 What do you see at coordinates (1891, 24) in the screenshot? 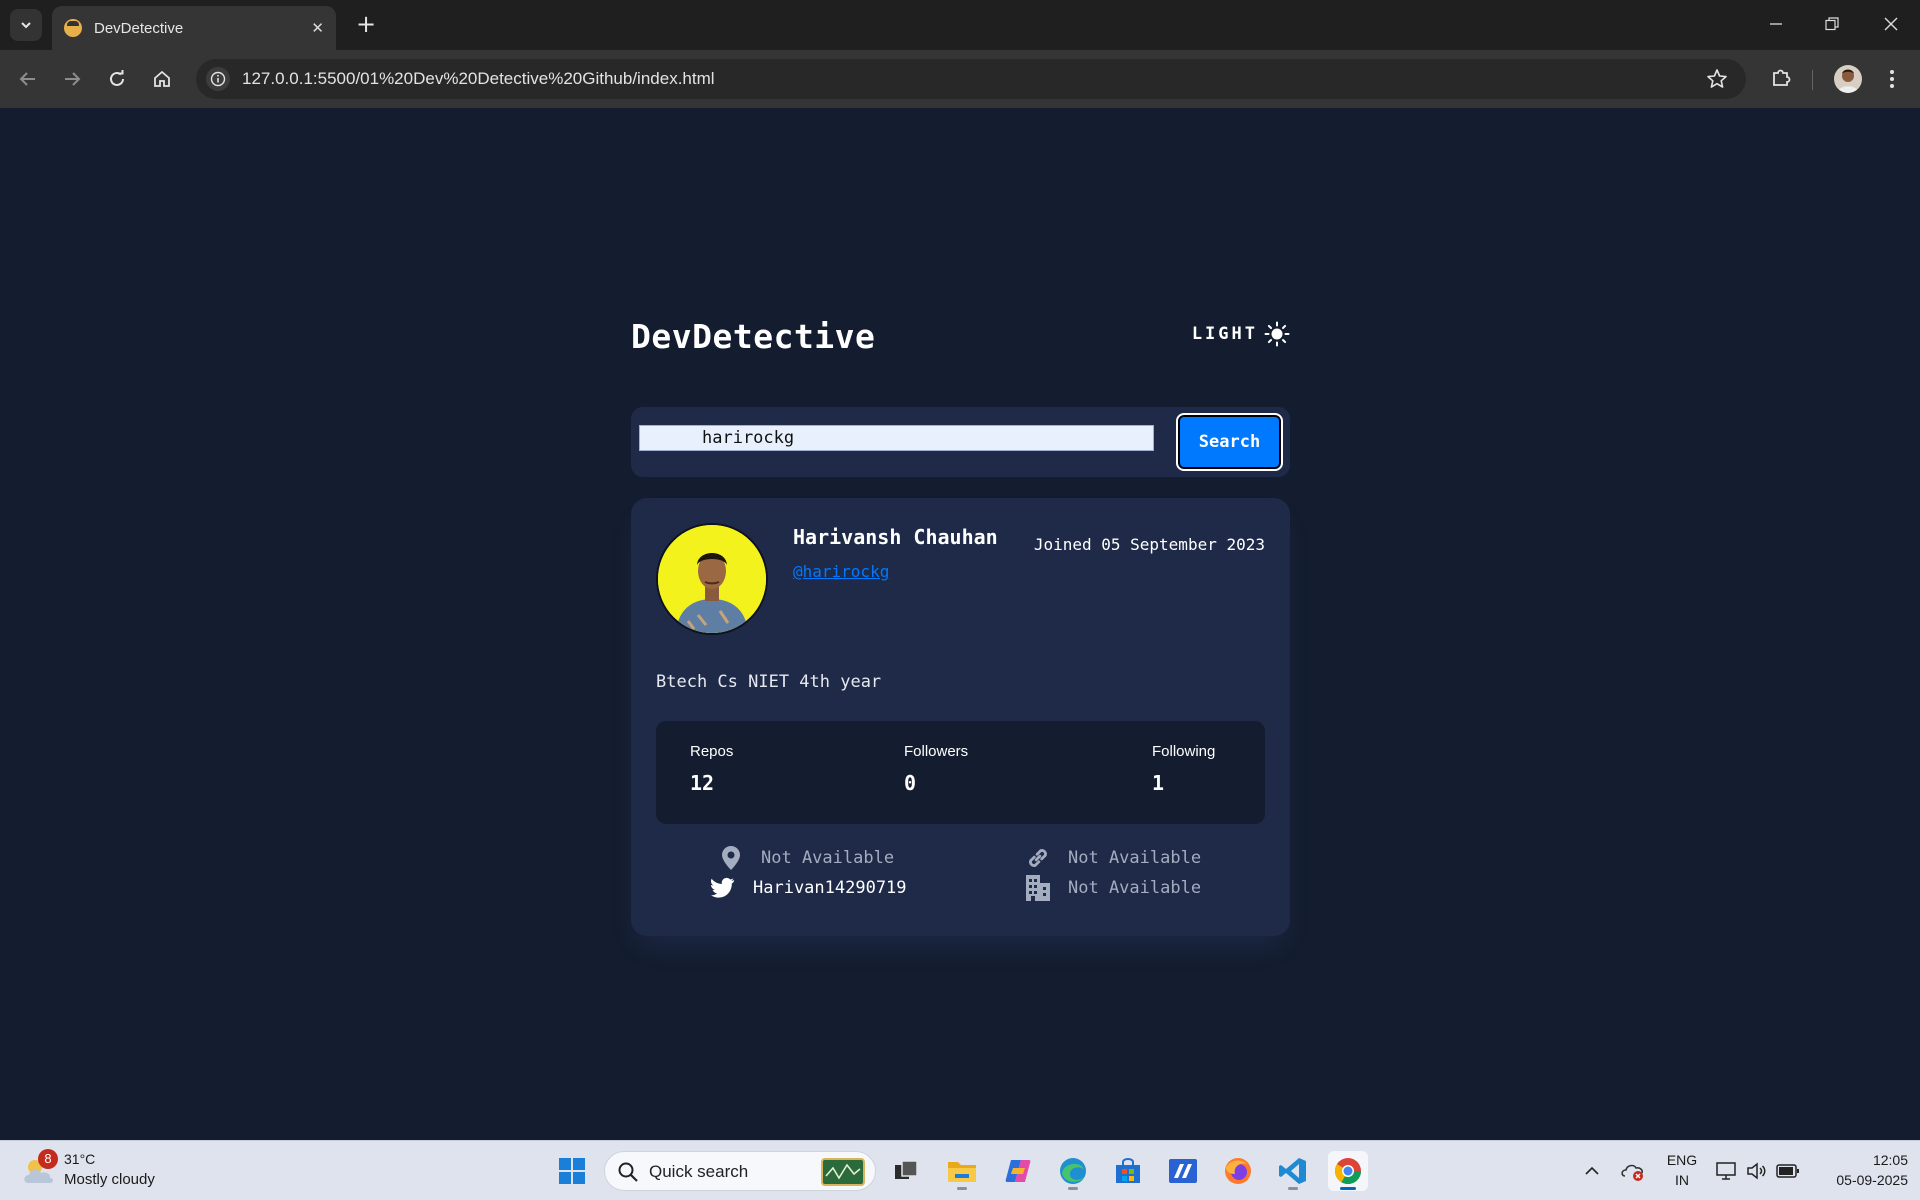
I see `close-window-icon` at bounding box center [1891, 24].